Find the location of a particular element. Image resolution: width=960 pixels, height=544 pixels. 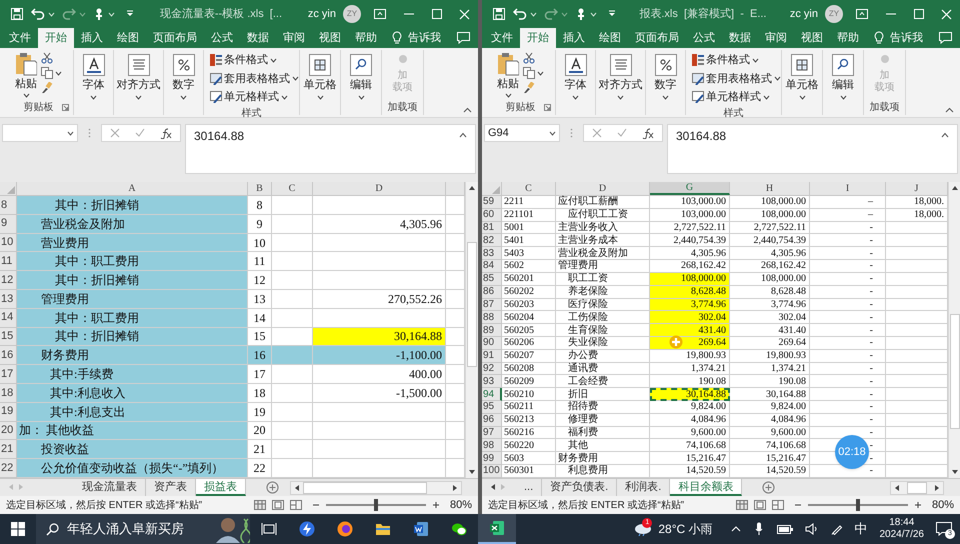

function-icon is located at coordinates (648, 133).